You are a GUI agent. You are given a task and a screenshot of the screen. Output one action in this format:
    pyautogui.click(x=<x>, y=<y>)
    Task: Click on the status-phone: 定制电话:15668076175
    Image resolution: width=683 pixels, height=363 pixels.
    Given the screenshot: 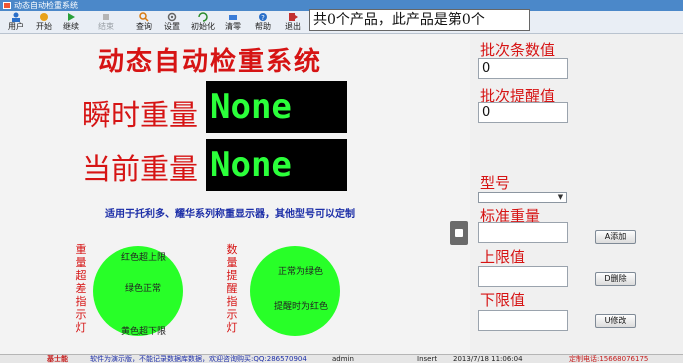 What is the action you would take?
    pyautogui.click(x=609, y=359)
    